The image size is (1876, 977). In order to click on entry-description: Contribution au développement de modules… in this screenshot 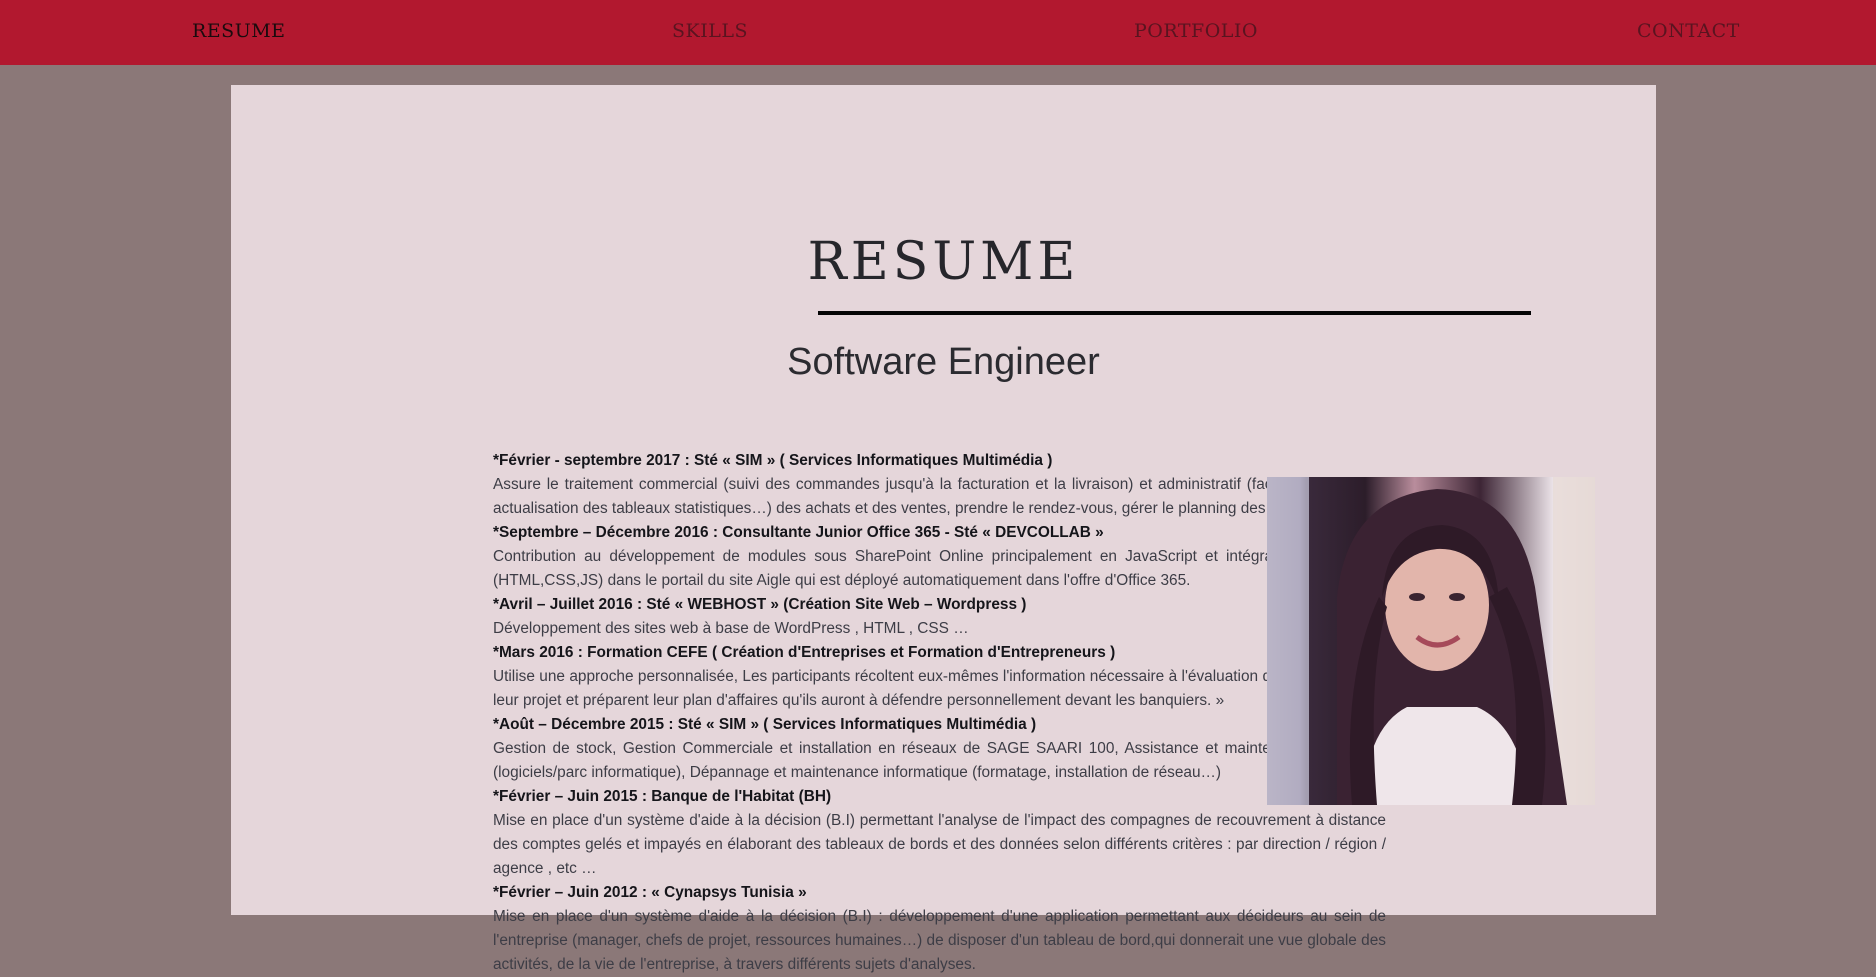, I will do `click(939, 568)`.